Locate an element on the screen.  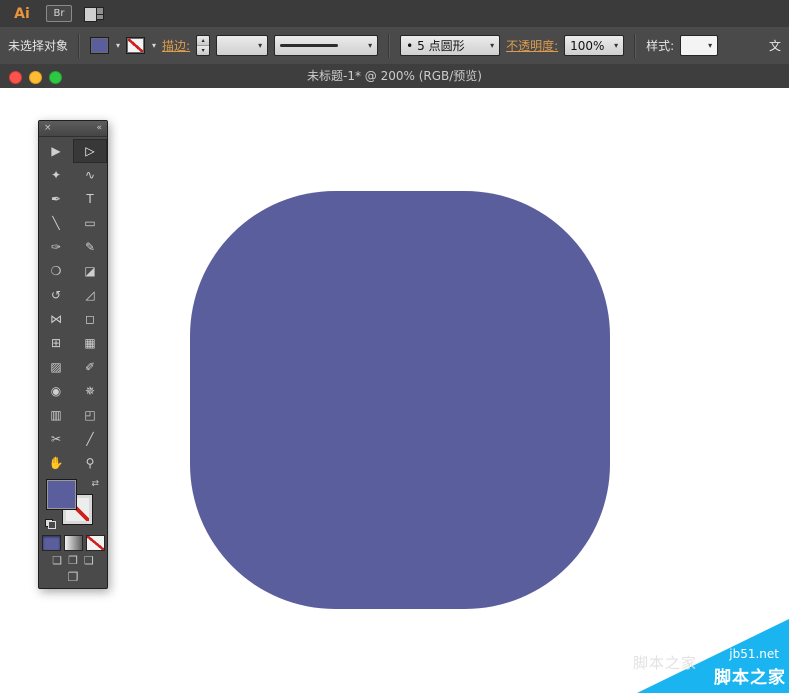
stroke-weight-stepper: ▴ ▾ is located at coordinates (203, 45).